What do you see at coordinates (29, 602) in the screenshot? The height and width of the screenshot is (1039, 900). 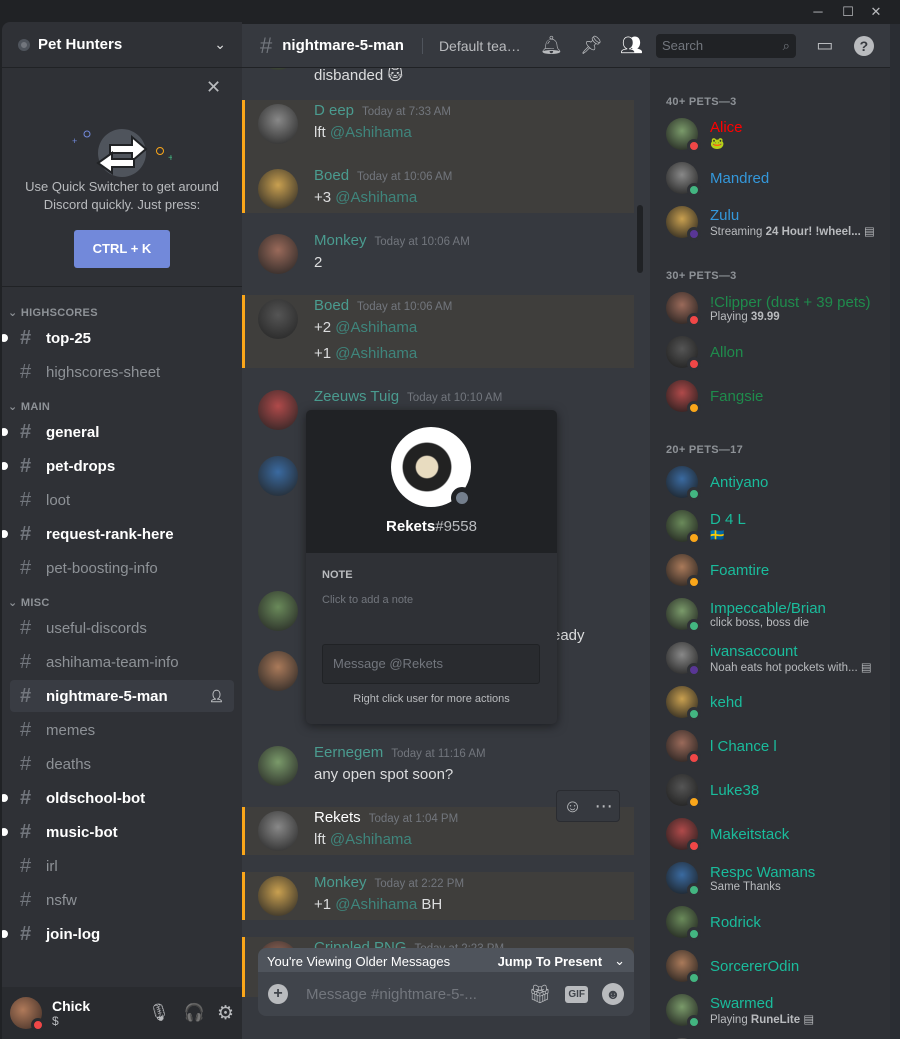 I see `category-misc: ⌄ MISC` at bounding box center [29, 602].